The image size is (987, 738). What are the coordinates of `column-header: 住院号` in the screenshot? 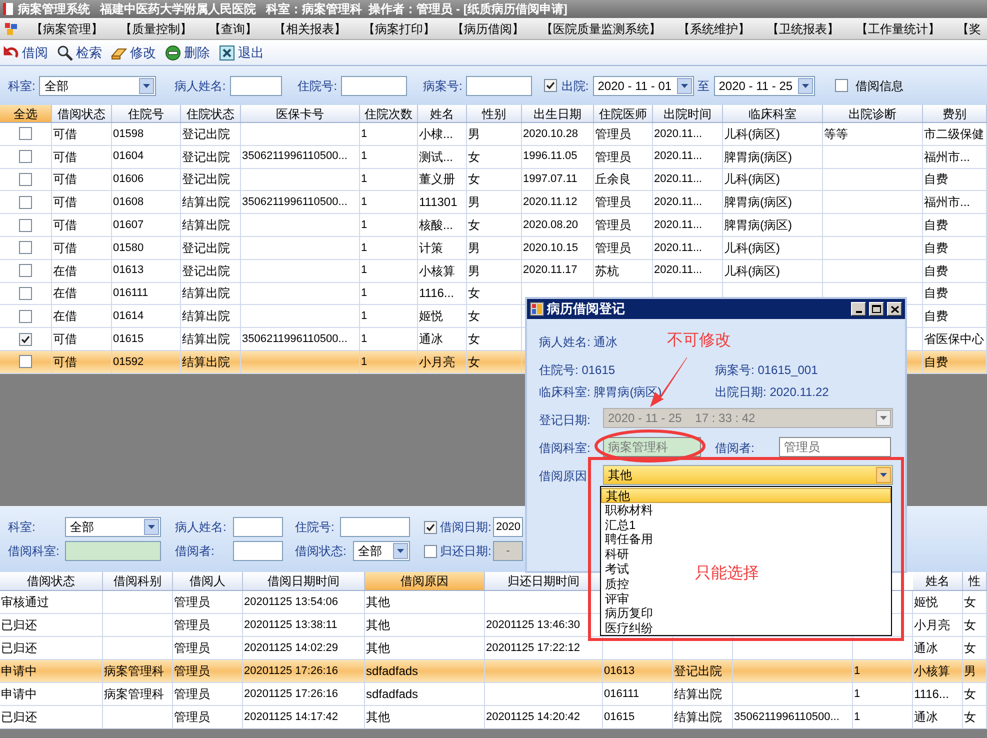 It's located at (146, 113).